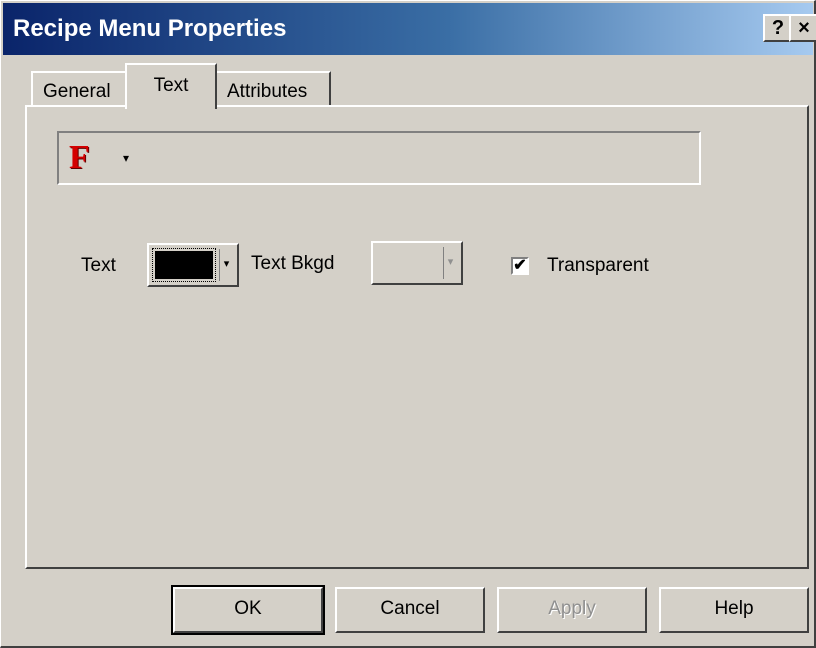 The width and height of the screenshot is (816, 648). I want to click on tab-attributes: Attributes, so click(273, 89).